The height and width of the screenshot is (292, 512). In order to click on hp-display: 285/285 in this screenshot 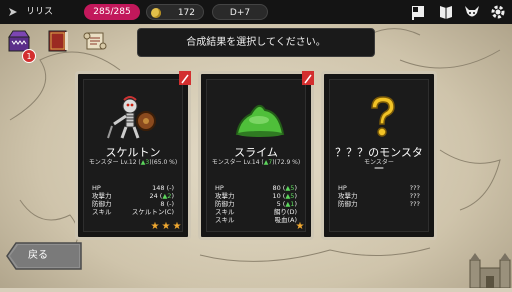, I will do `click(112, 12)`.